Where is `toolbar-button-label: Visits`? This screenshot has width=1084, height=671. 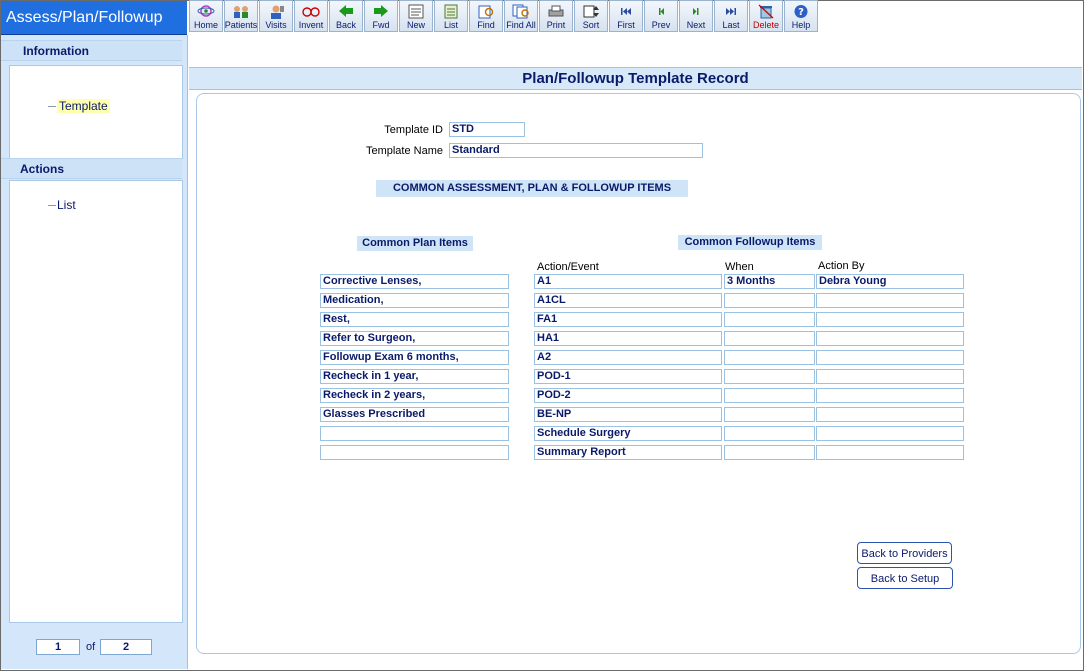 toolbar-button-label: Visits is located at coordinates (276, 25).